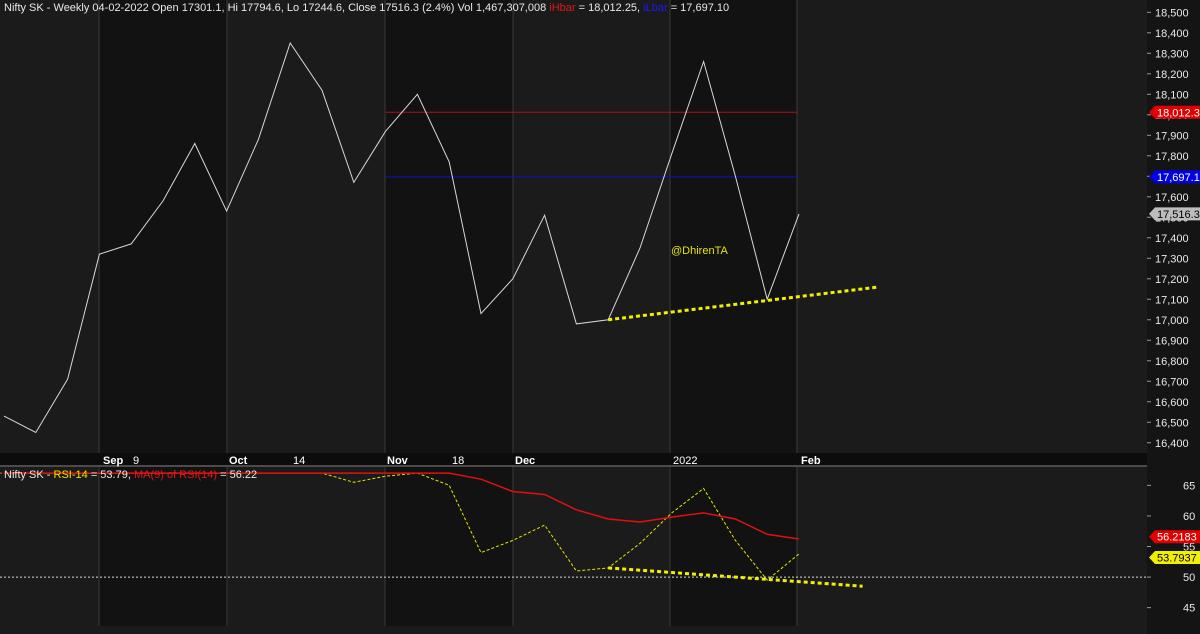 Image resolution: width=1200 pixels, height=634 pixels. I want to click on price-tick-label-2: 16,600, so click(1172, 403).